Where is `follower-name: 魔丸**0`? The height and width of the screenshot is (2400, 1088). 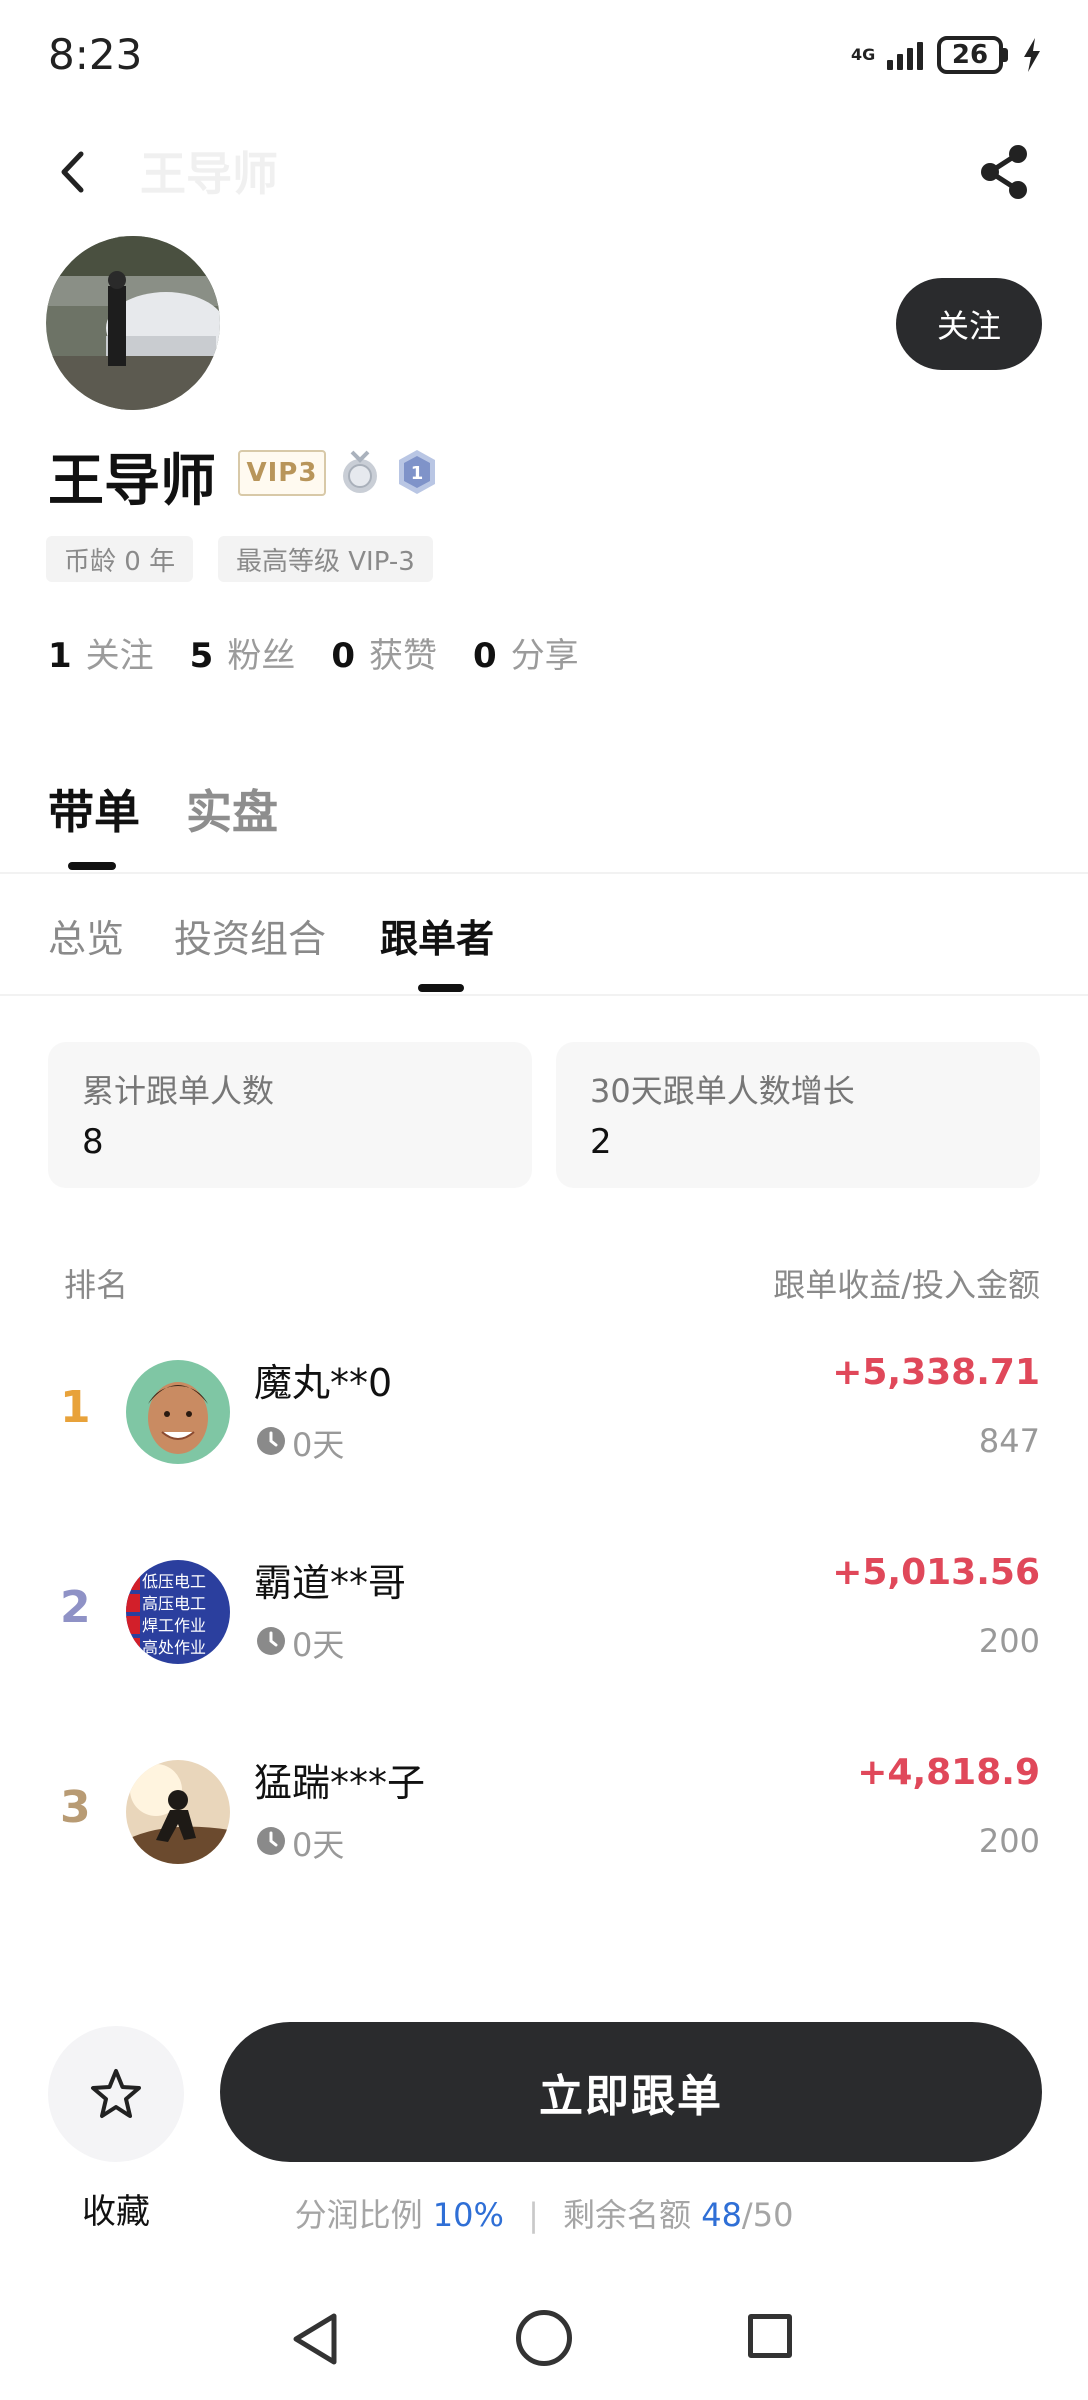 follower-name: 魔丸**0 is located at coordinates (323, 1383).